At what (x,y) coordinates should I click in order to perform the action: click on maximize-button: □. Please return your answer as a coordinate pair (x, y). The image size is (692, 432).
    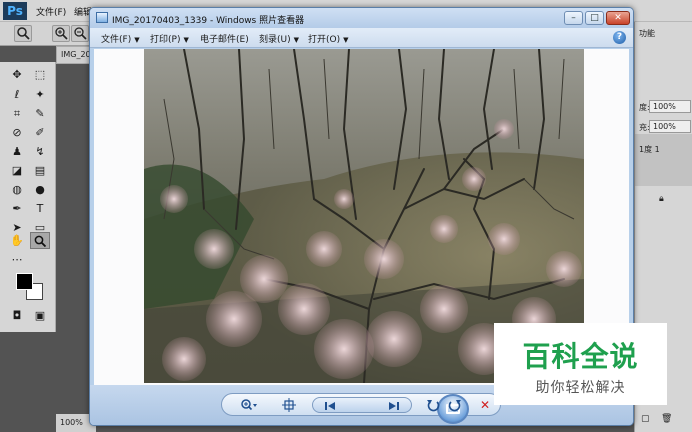
    Looking at the image, I should click on (594, 18).